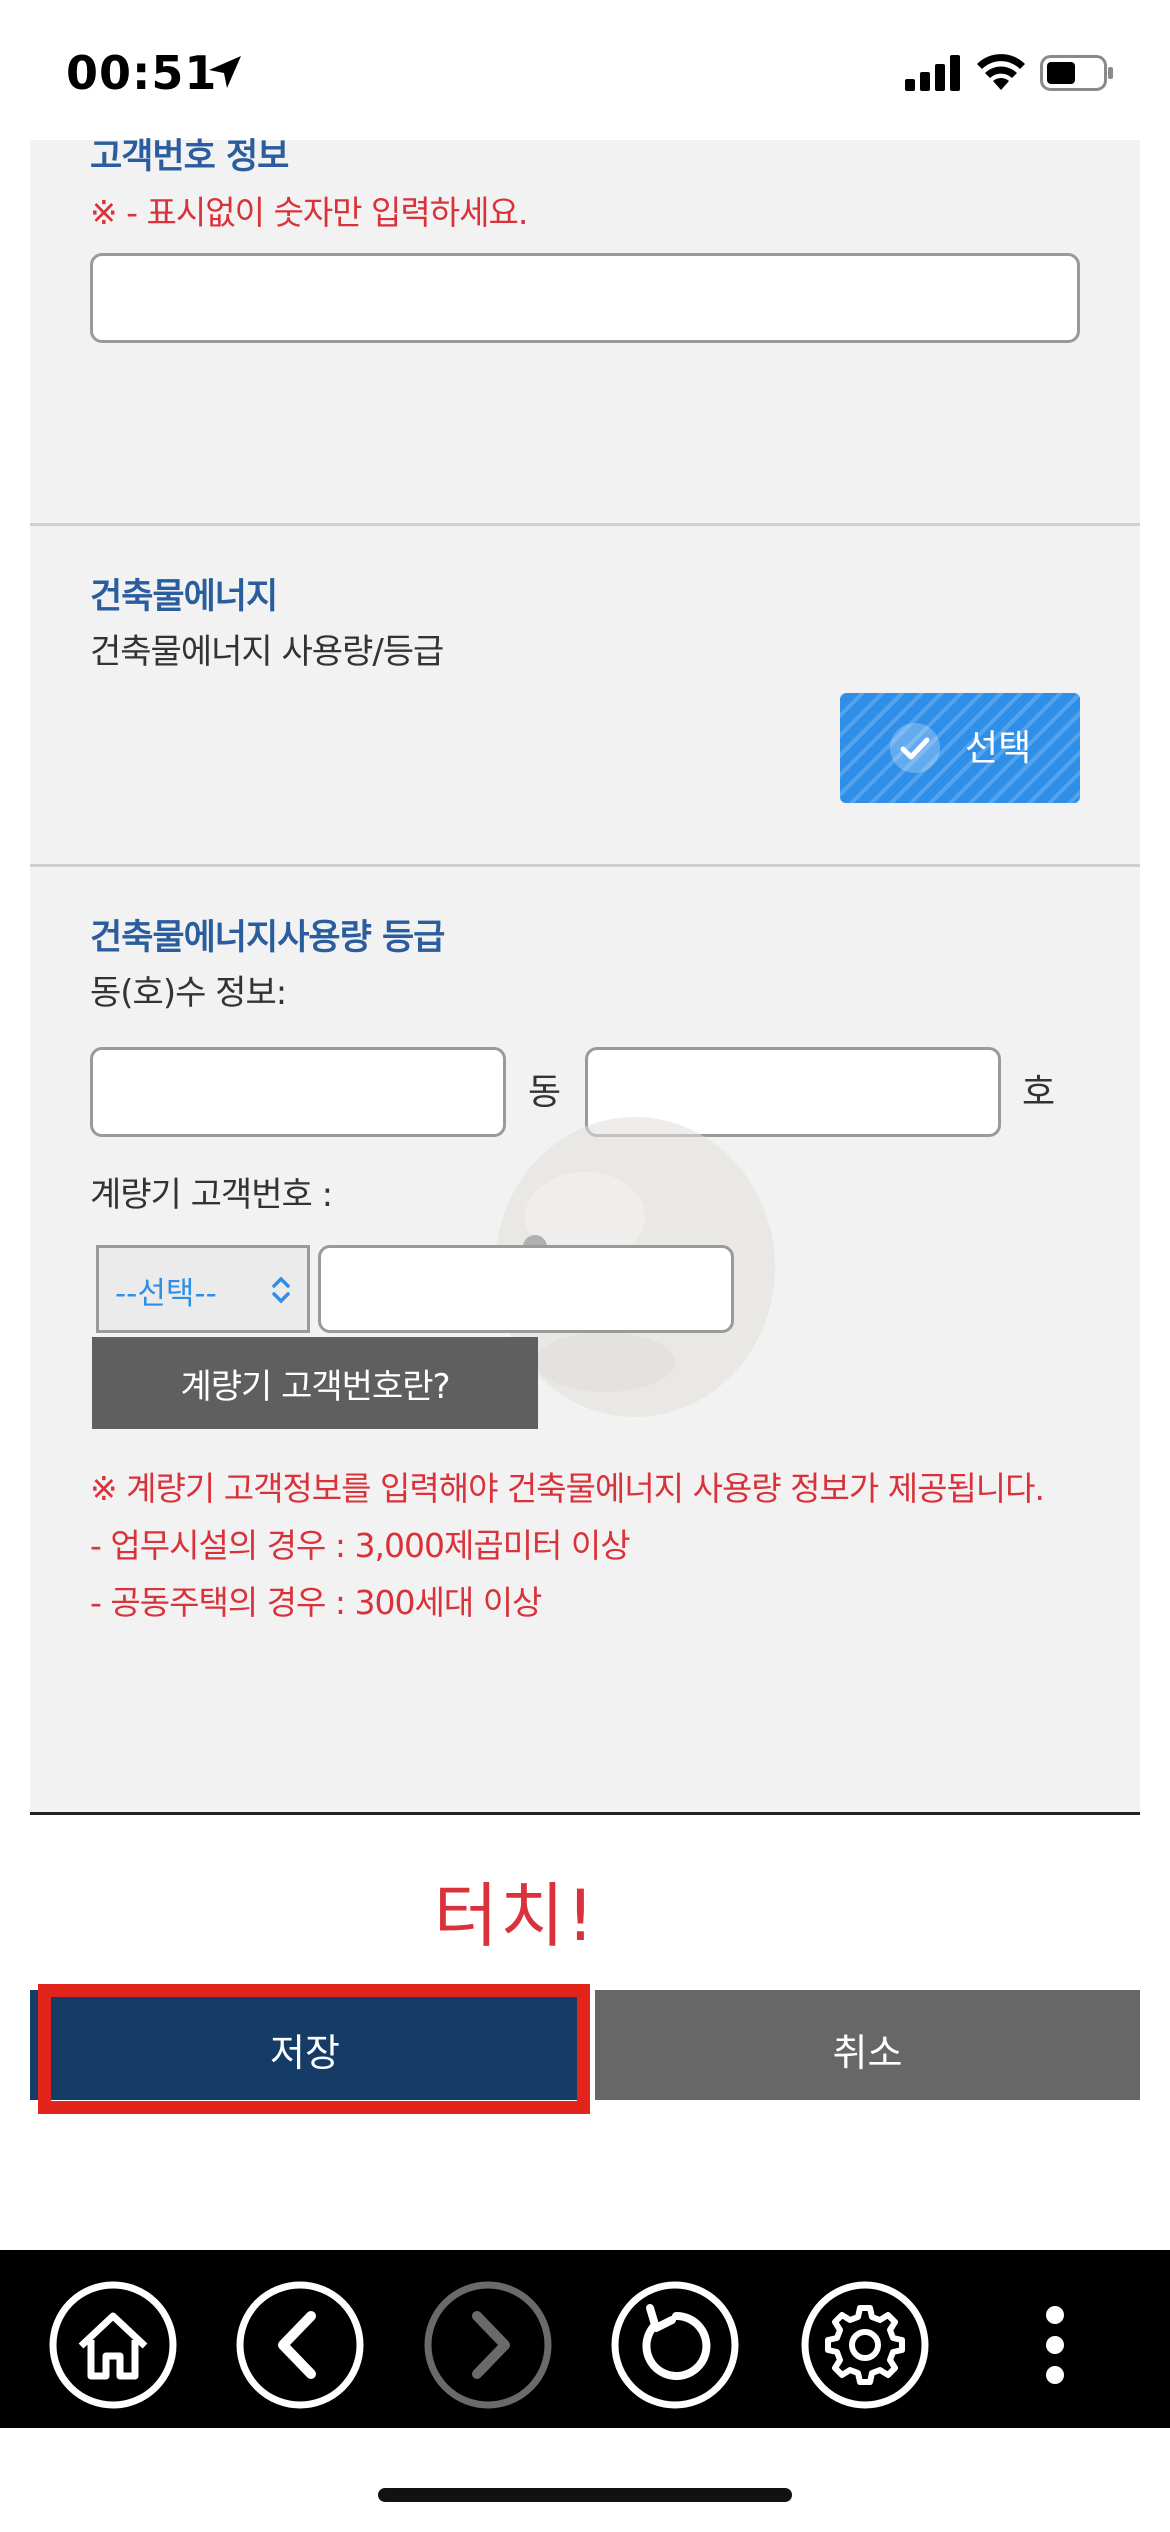 This screenshot has height=2532, width=1170. What do you see at coordinates (960, 748) in the screenshot?
I see `energy-select-button: 선택` at bounding box center [960, 748].